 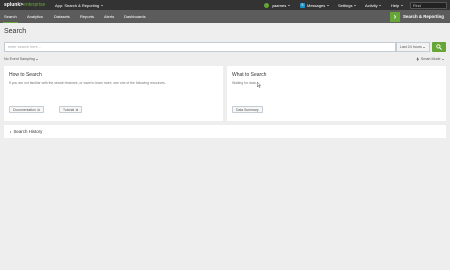 I want to click on settings-label: Settings, so click(x=345, y=5).